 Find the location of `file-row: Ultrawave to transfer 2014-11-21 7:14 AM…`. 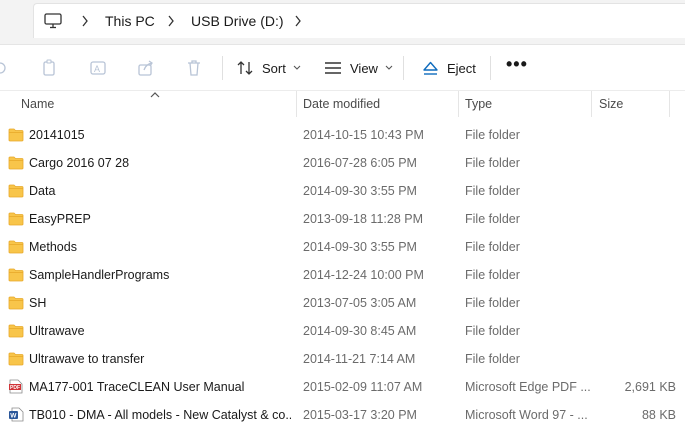

file-row: Ultrawave to transfer 2014-11-21 7:14 AM… is located at coordinates (342, 359).